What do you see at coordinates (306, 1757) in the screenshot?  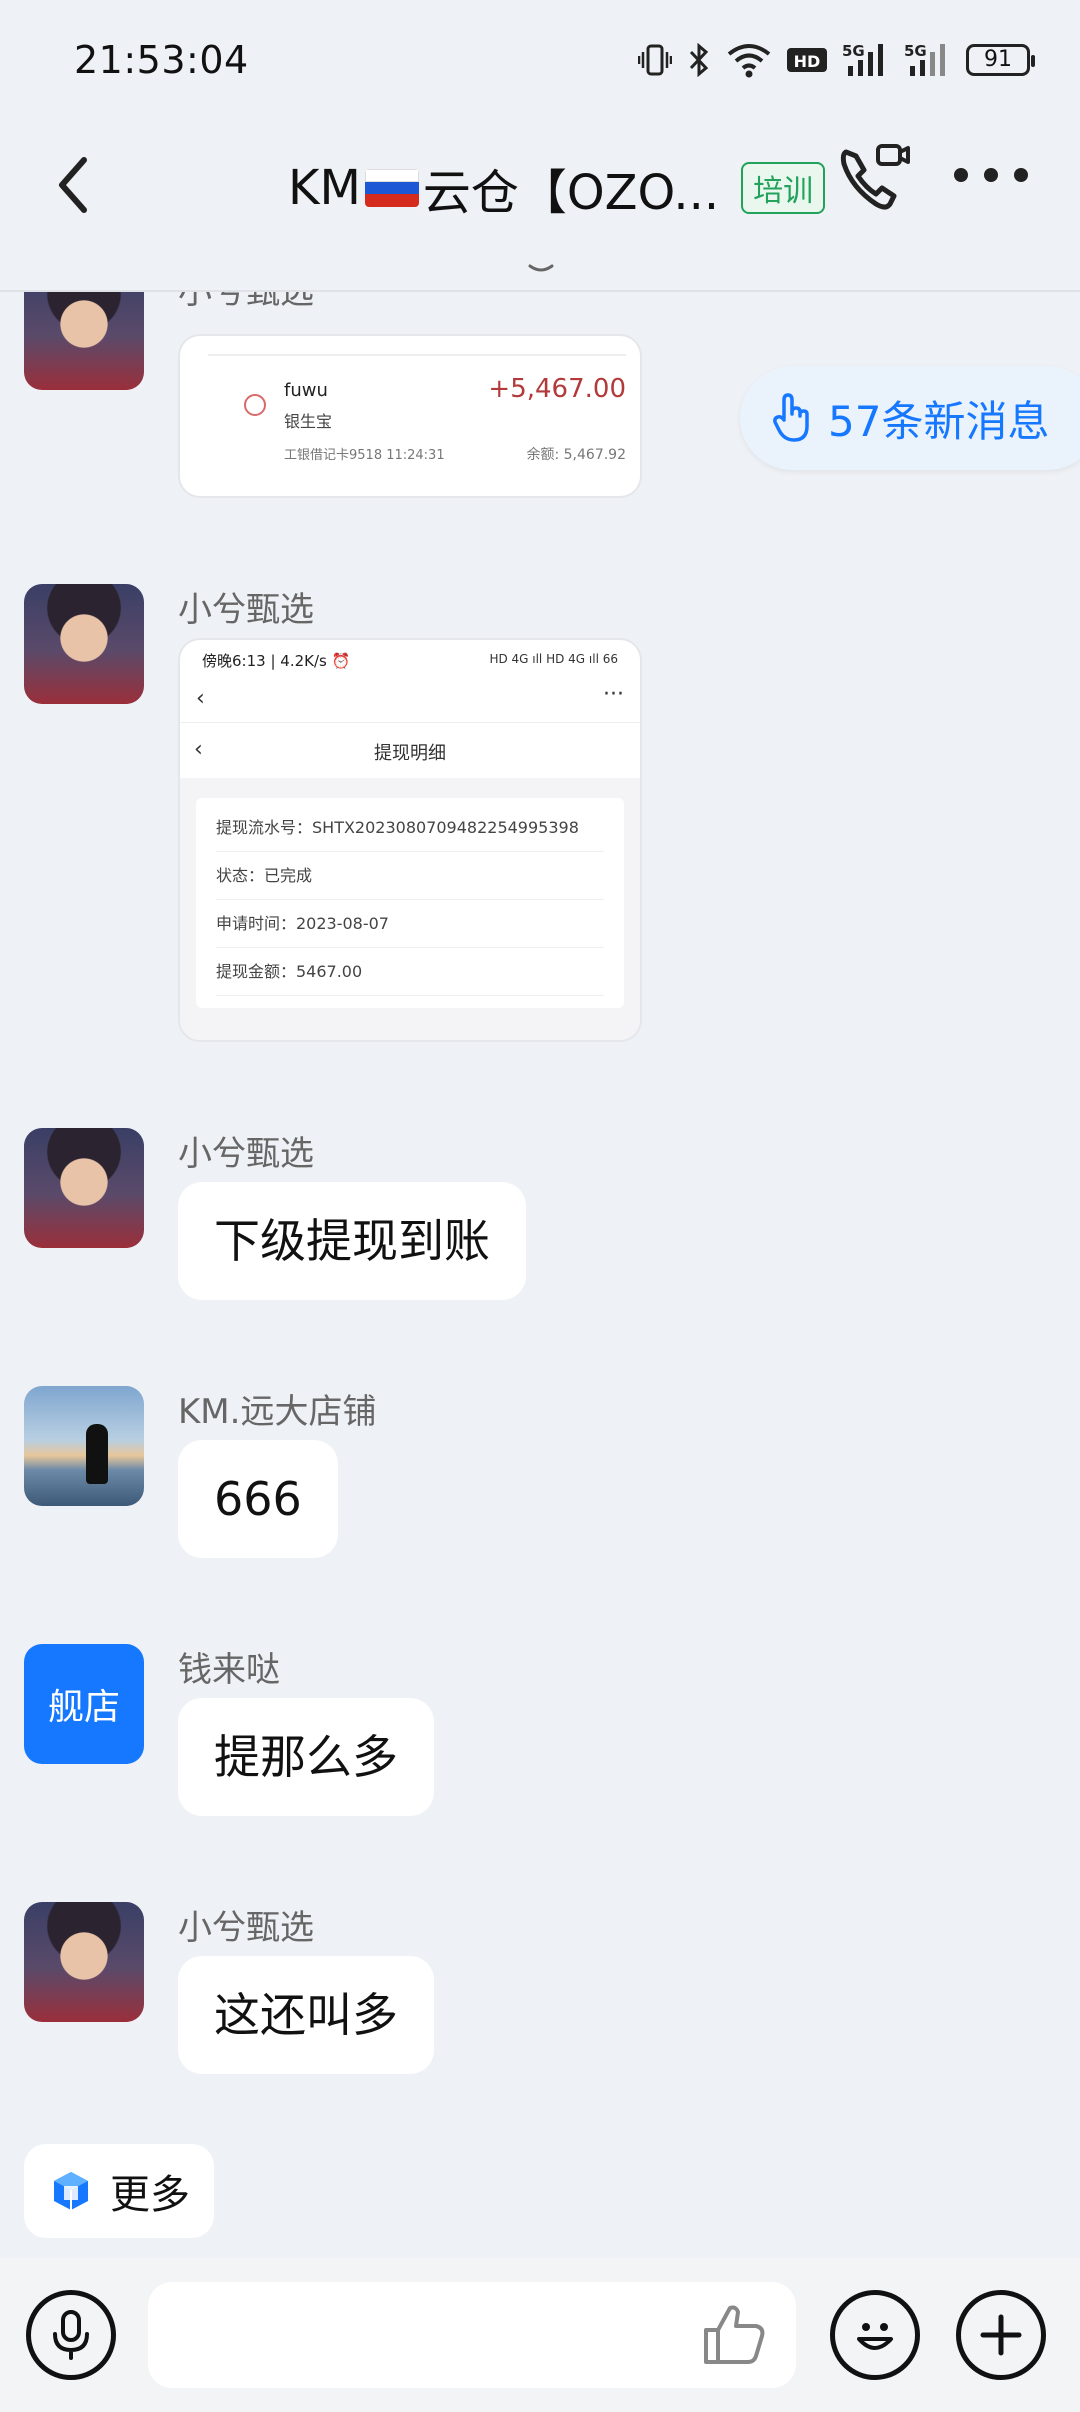 I see `message-bubble: 提那么多` at bounding box center [306, 1757].